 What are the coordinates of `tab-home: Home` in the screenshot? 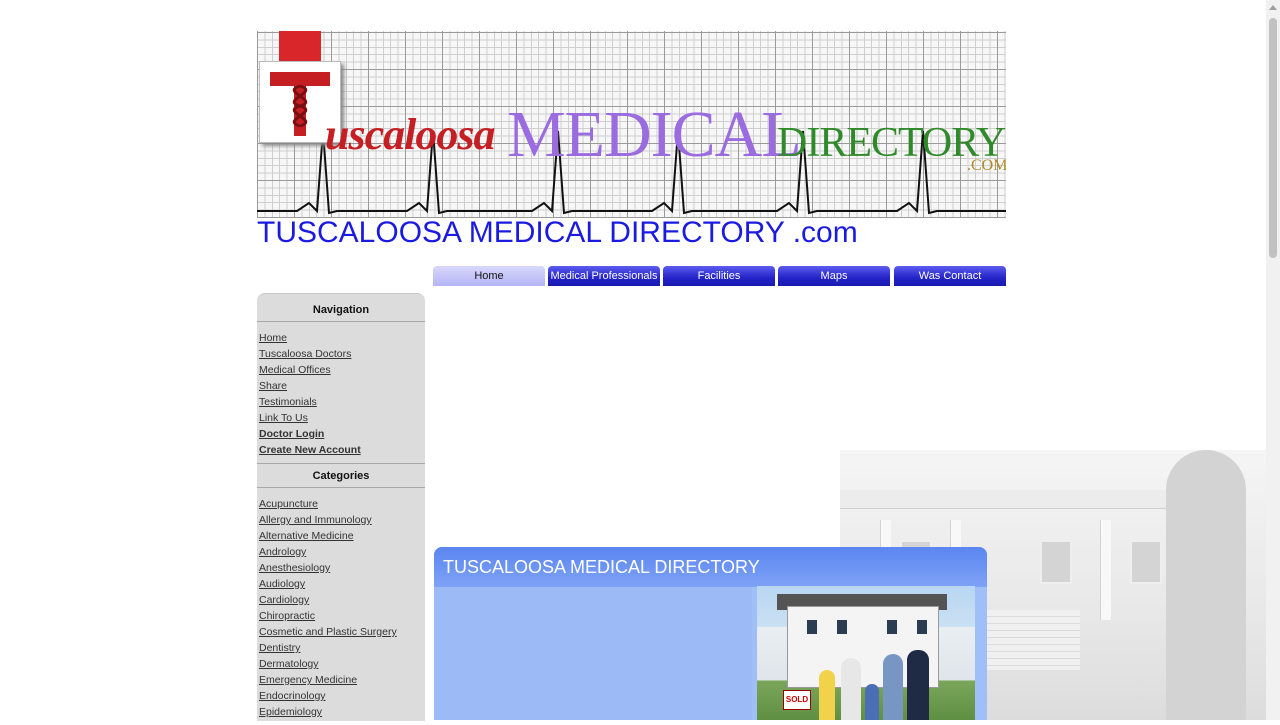 It's located at (489, 276).